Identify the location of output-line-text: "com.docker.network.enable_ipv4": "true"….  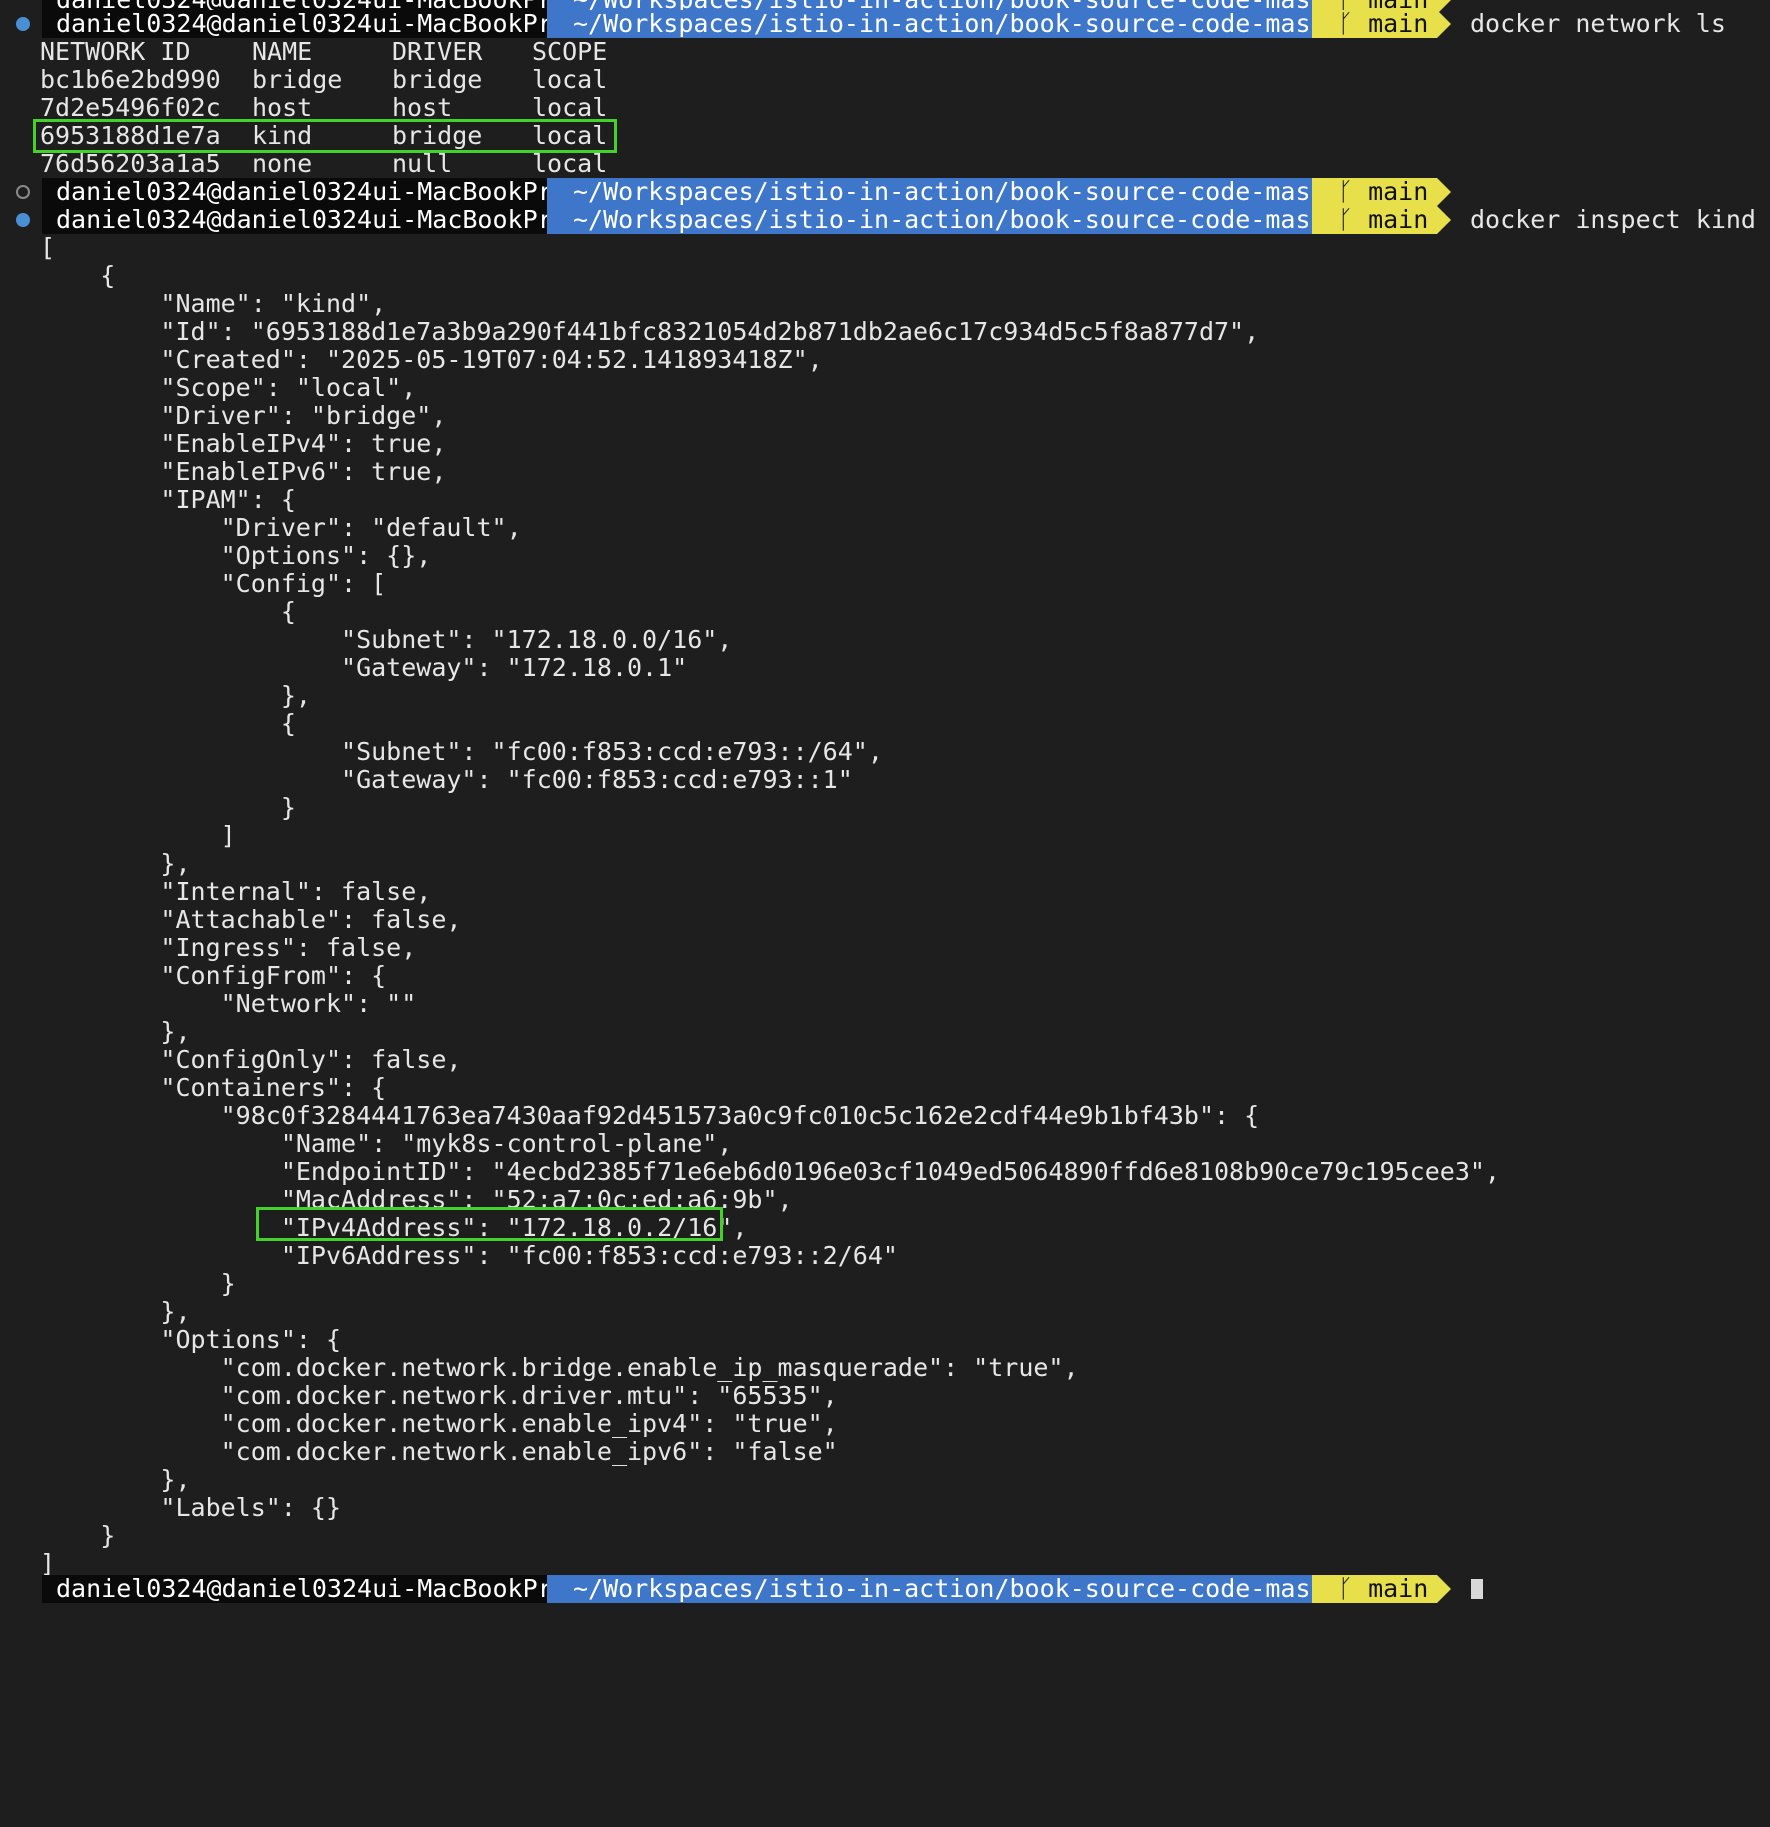
(439, 1423).